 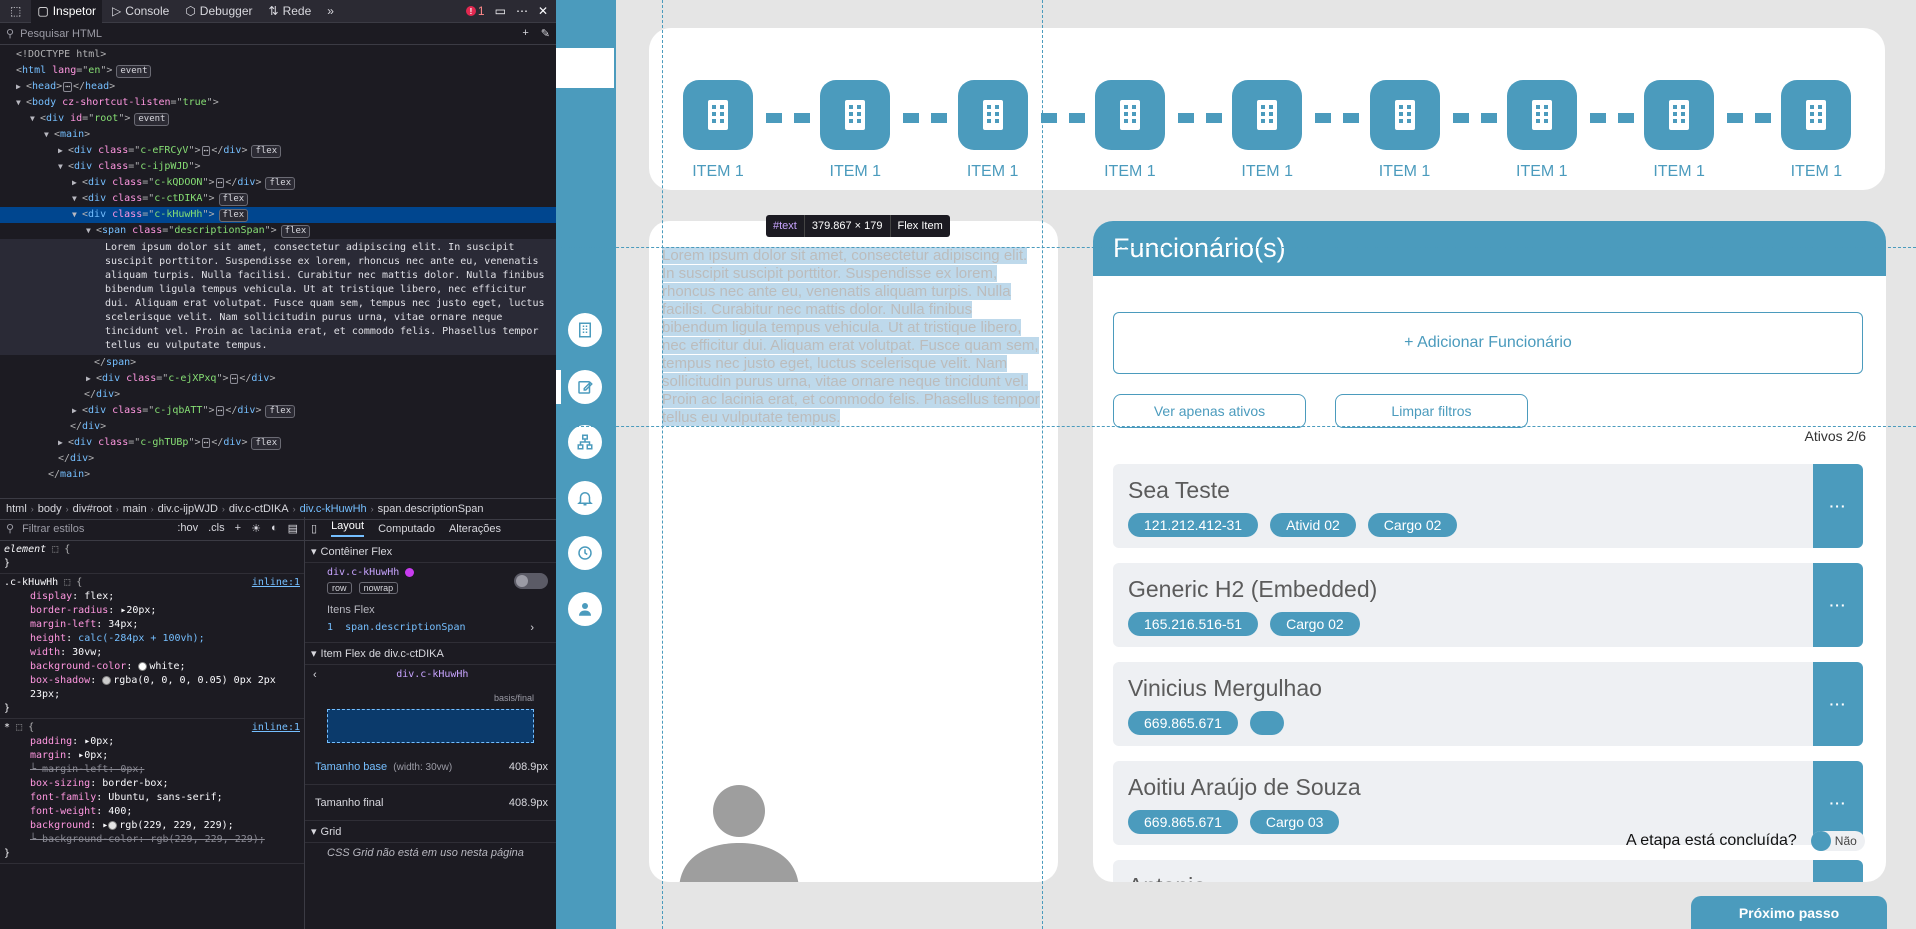 I want to click on sidebar-item-org, so click(x=585, y=442).